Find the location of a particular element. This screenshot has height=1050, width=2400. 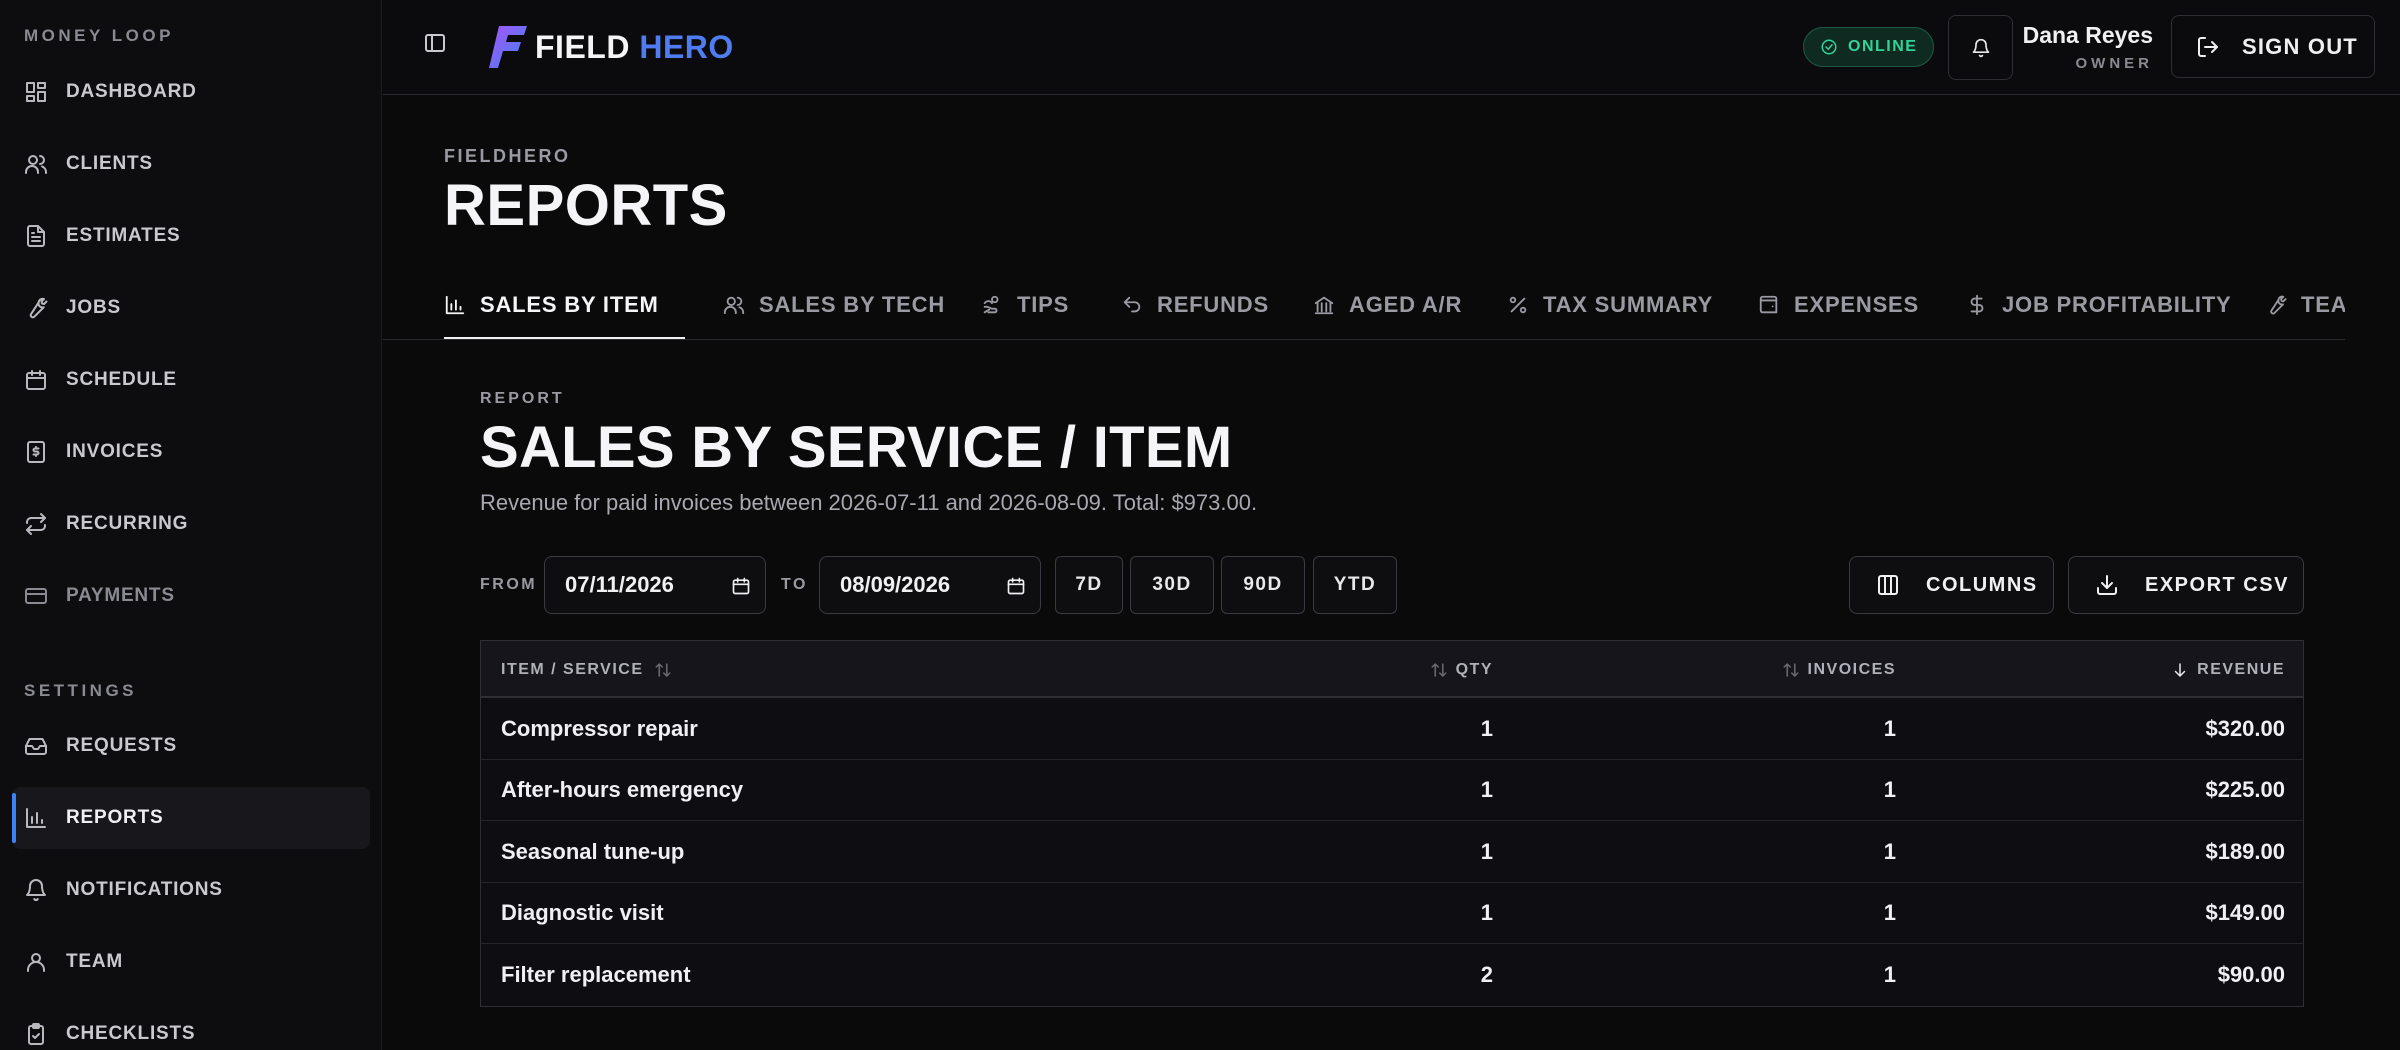

sign-out-button: SIGN OUT is located at coordinates (2273, 46).